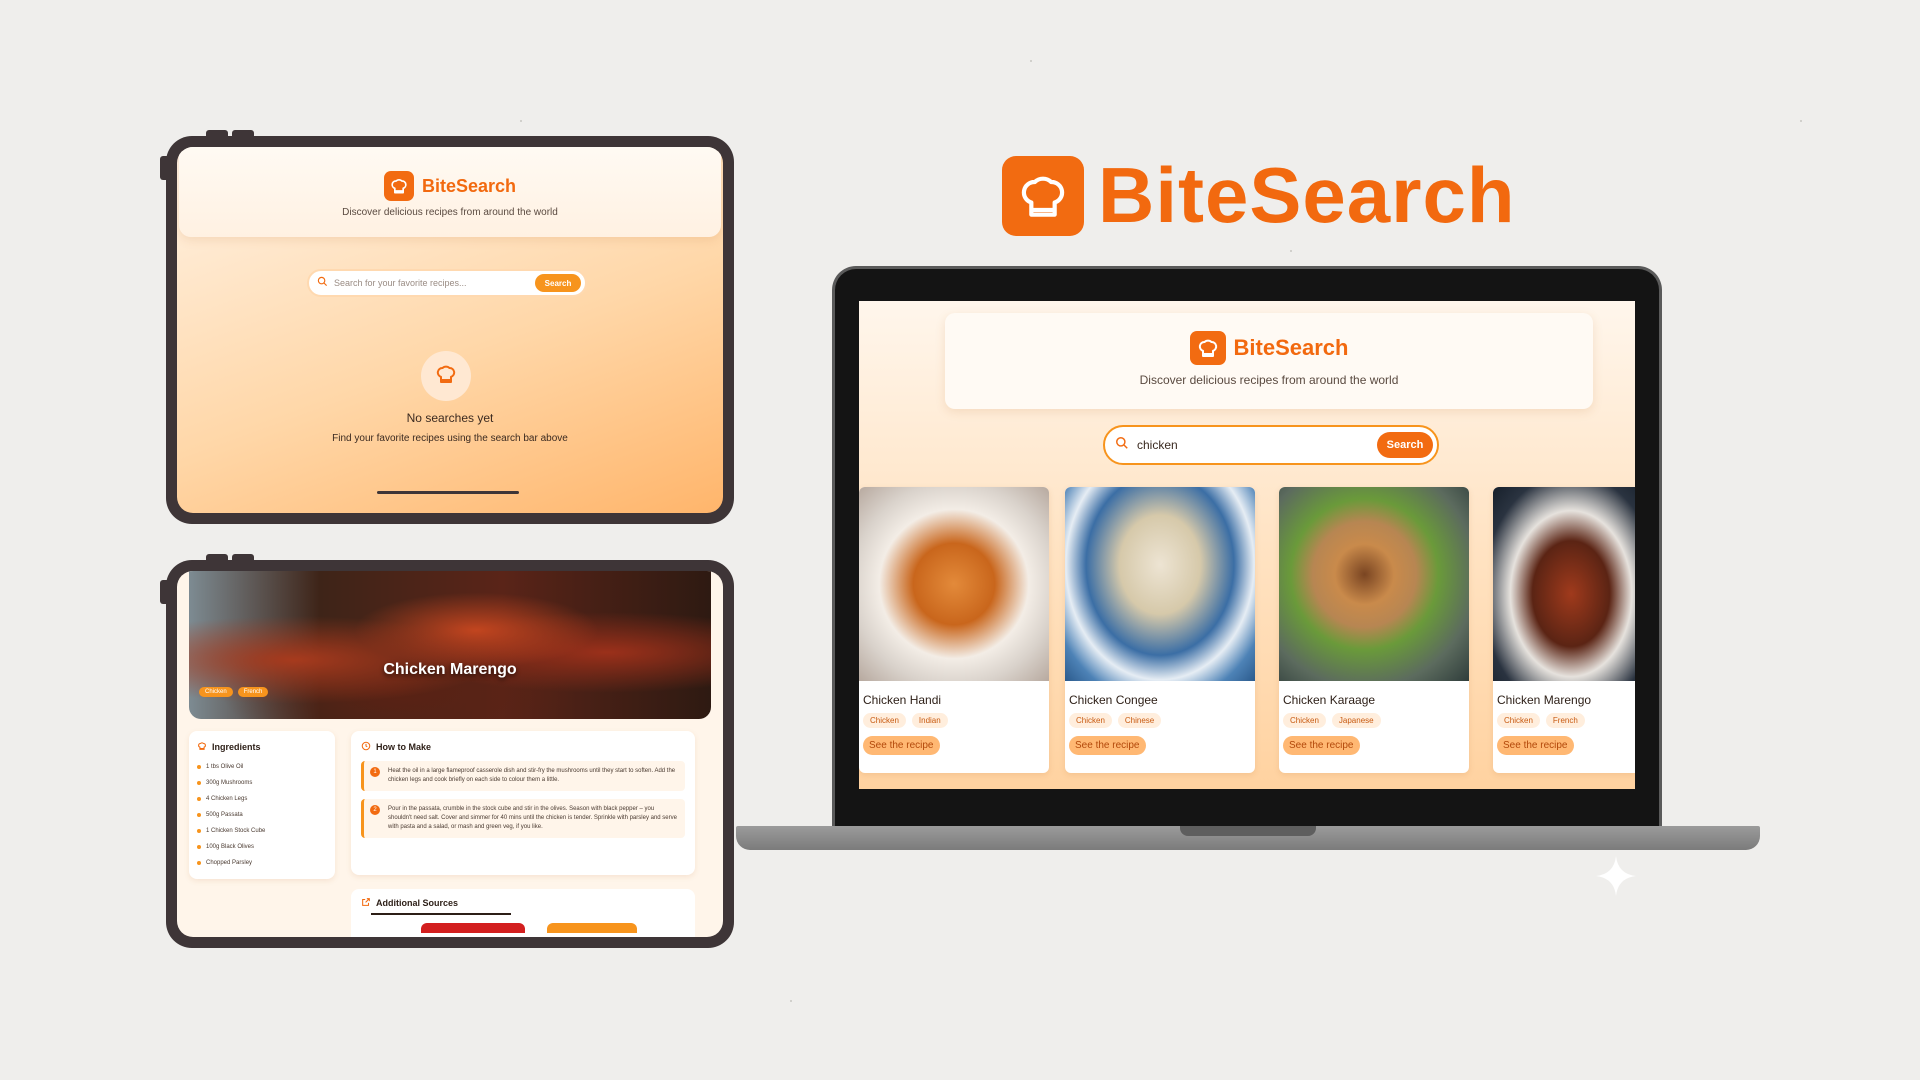  Describe the element at coordinates (262, 847) in the screenshot. I see `list-item: 100g Black Olives` at that location.